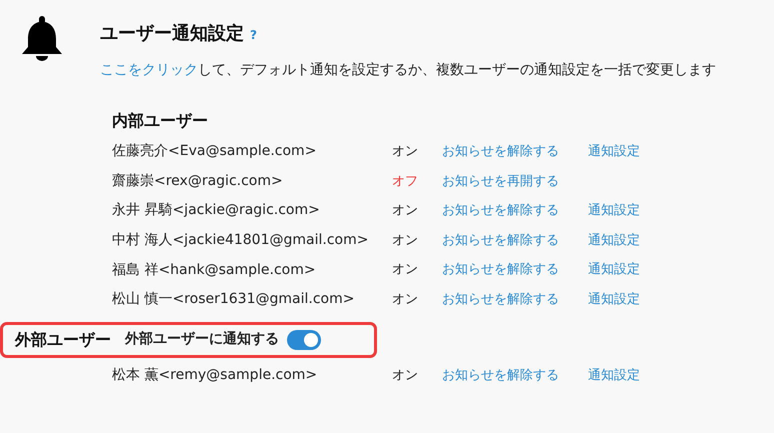  What do you see at coordinates (215, 375) in the screenshot?
I see `user-name: 松本 薫<remy@sample.com>` at bounding box center [215, 375].